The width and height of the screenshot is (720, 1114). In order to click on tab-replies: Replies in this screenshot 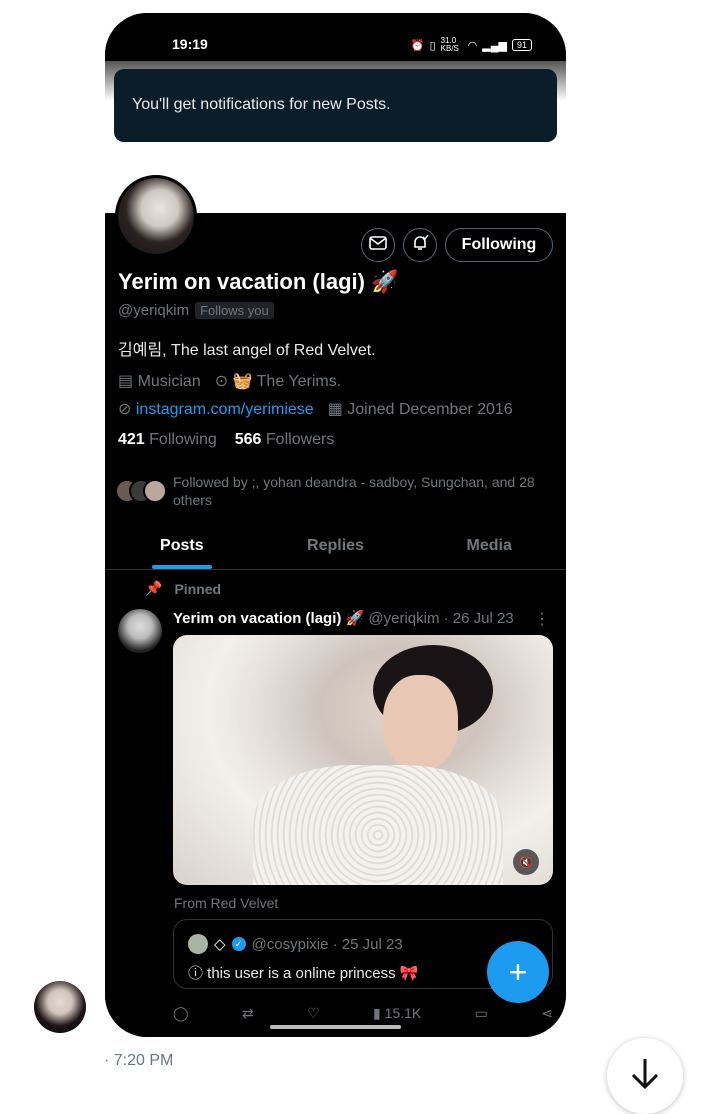, I will do `click(336, 547)`.